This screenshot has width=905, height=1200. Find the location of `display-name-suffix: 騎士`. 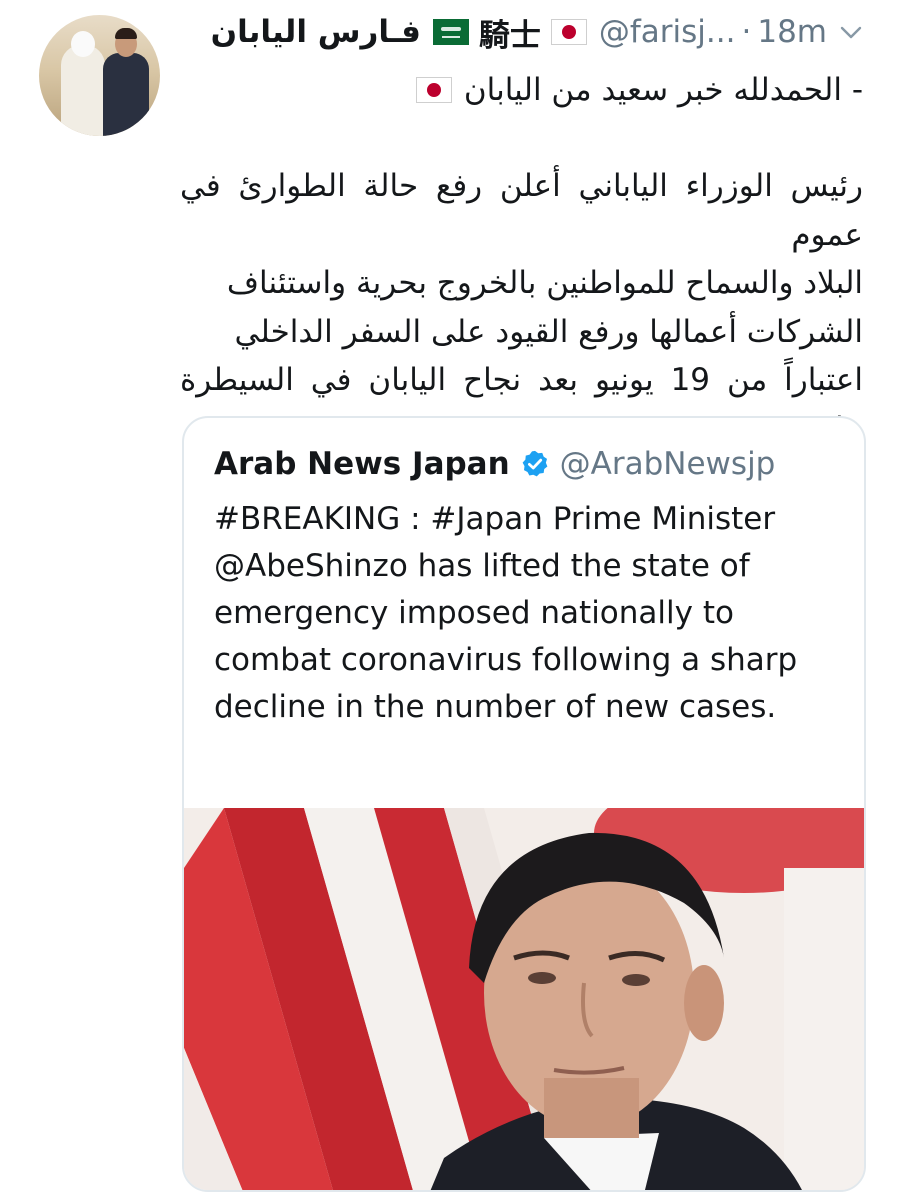

display-name-suffix: 騎士 is located at coordinates (509, 35).